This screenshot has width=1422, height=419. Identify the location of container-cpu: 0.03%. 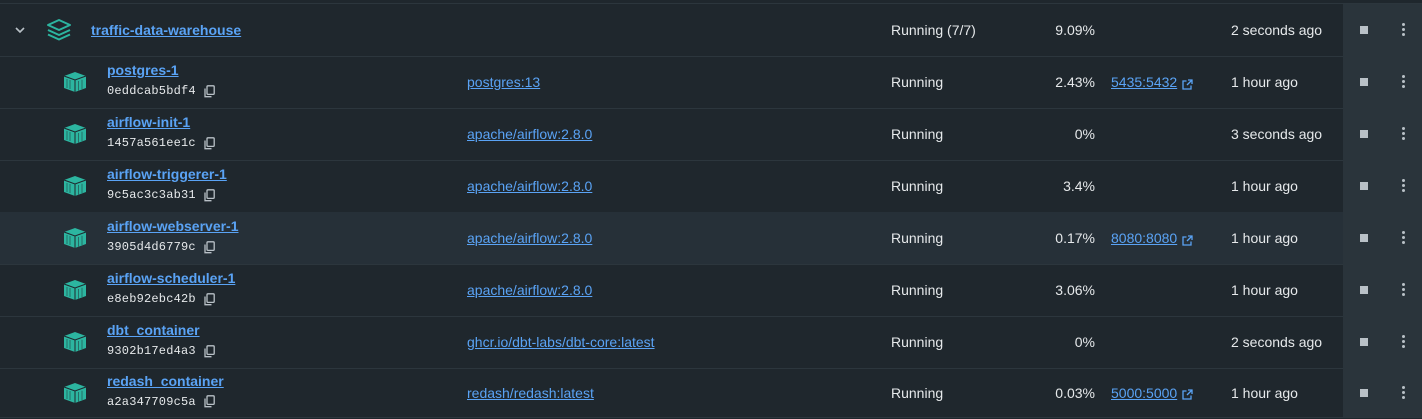
(1075, 392).